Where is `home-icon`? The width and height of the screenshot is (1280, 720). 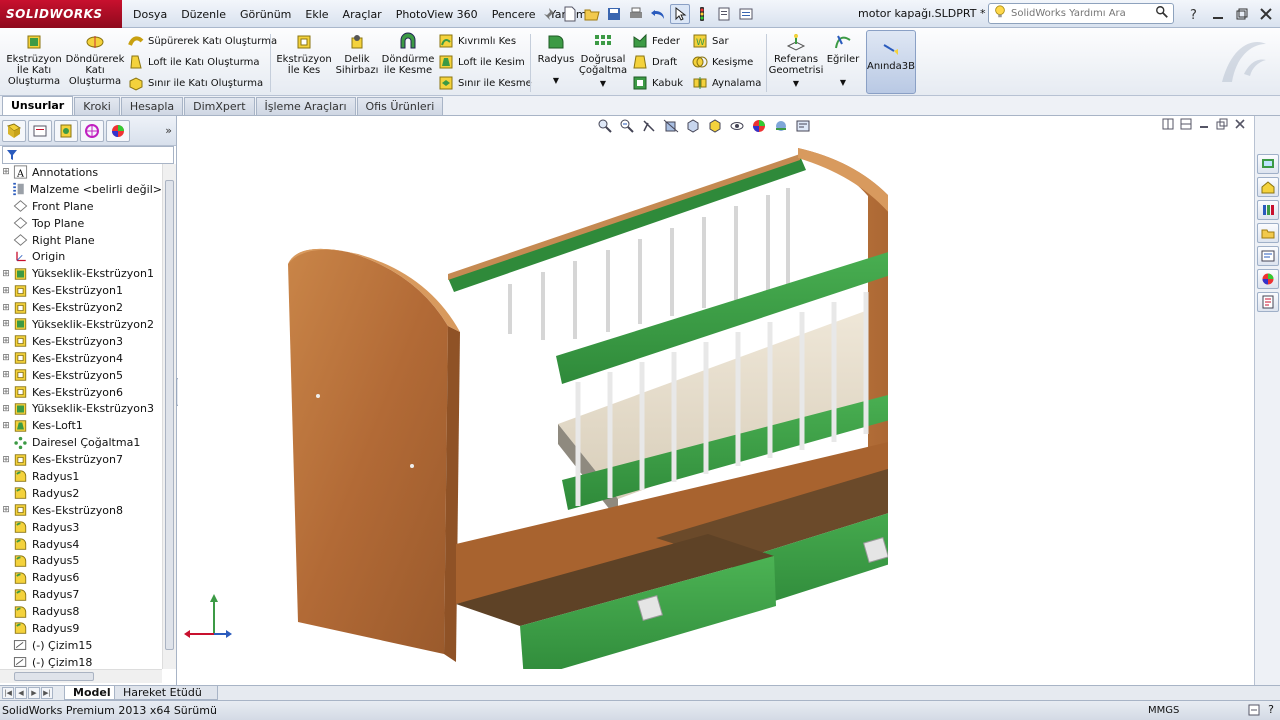 home-icon is located at coordinates (1268, 187).